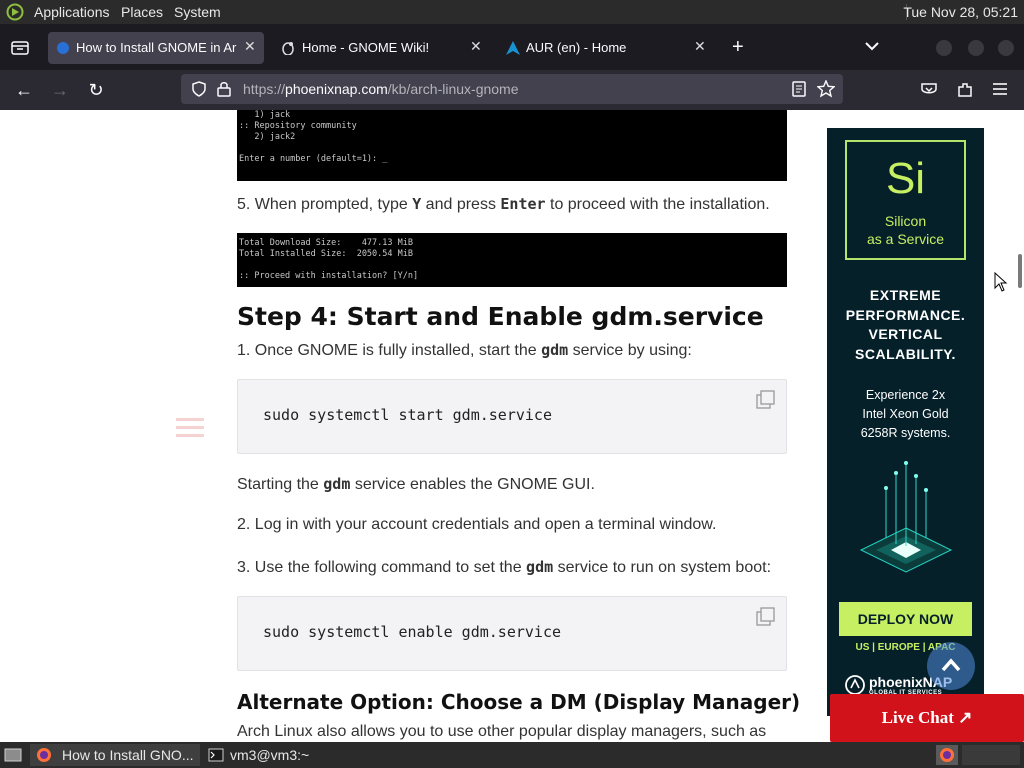 This screenshot has width=1024, height=768. Describe the element at coordinates (24, 90) in the screenshot. I see `back-icon: ←` at that location.